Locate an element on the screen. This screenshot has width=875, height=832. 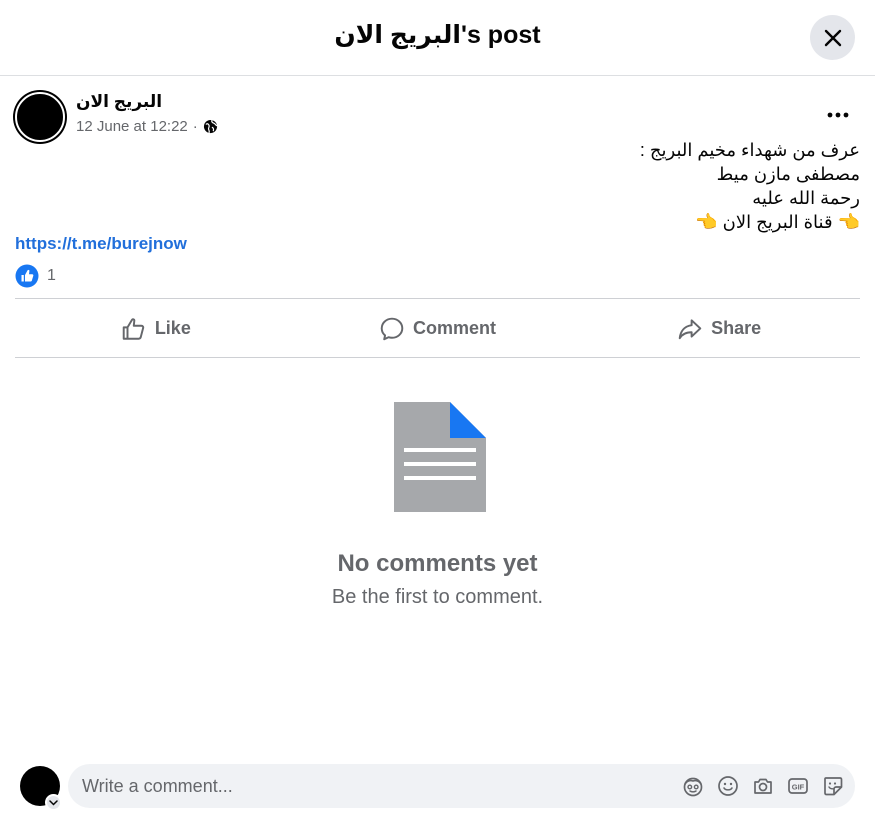
post-text-line: 👈 قناة البريج الان 👈 is located at coordinates (777, 222).